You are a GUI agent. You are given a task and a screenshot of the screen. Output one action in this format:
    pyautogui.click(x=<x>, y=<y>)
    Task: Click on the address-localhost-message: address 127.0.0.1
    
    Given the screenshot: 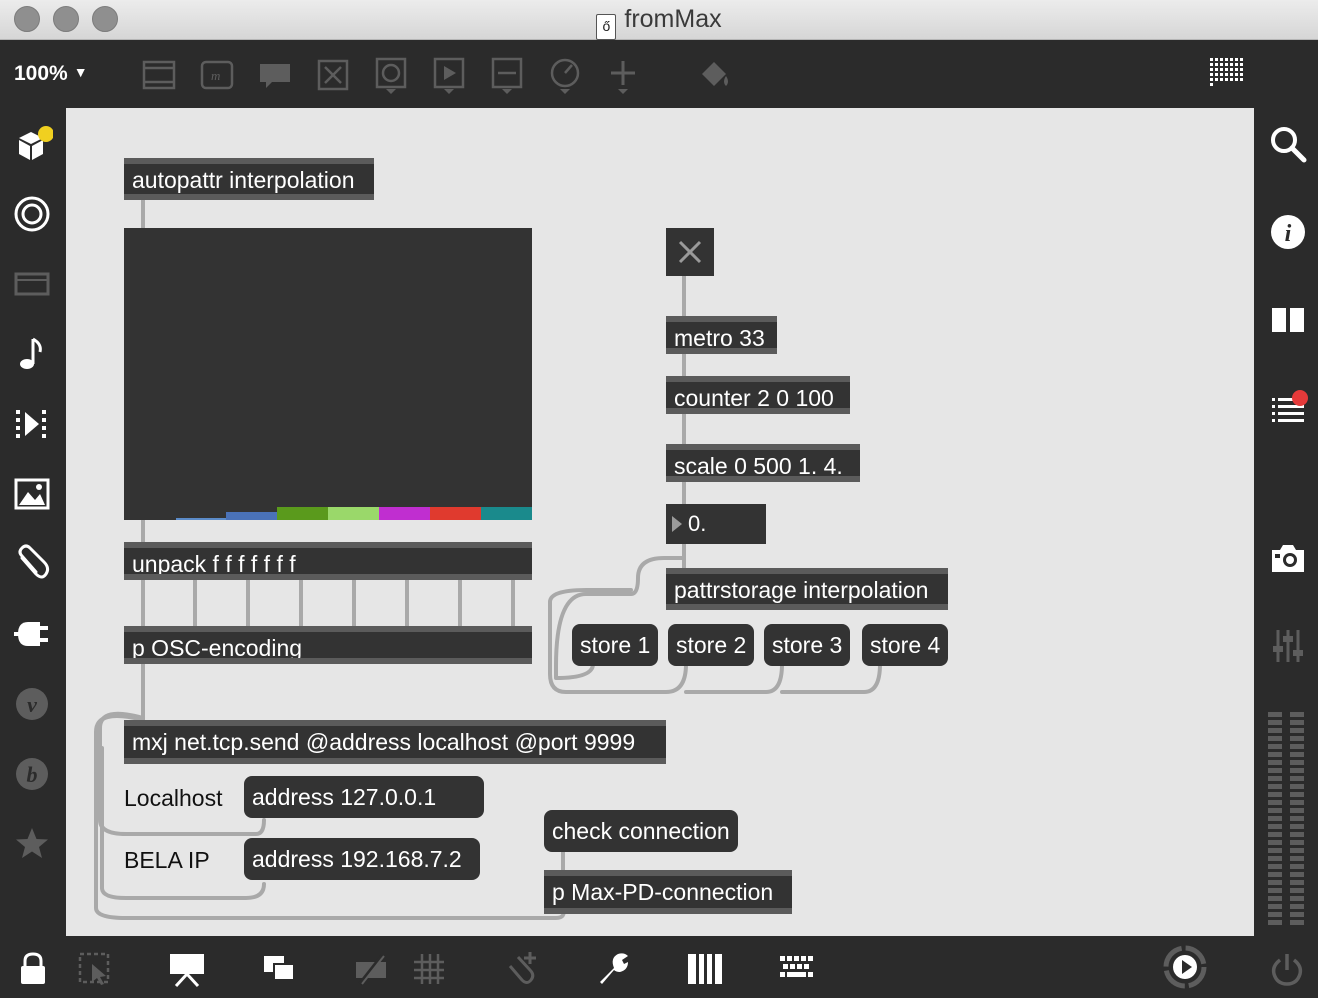 What is the action you would take?
    pyautogui.click(x=364, y=797)
    